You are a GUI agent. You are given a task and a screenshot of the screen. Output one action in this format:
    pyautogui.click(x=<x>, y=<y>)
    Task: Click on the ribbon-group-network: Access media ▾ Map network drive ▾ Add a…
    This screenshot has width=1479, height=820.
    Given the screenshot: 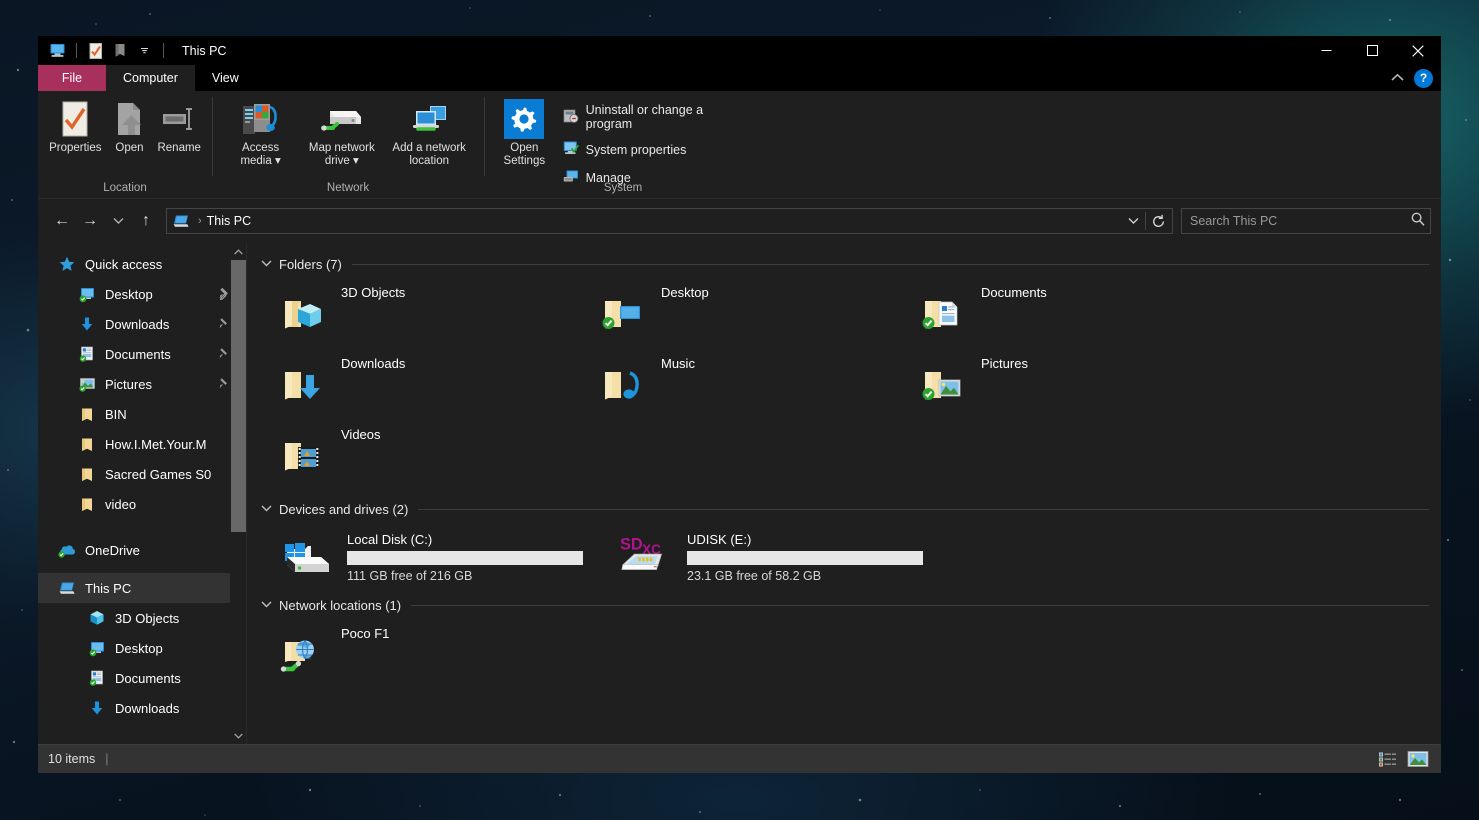 What is the action you would take?
    pyautogui.click(x=348, y=144)
    